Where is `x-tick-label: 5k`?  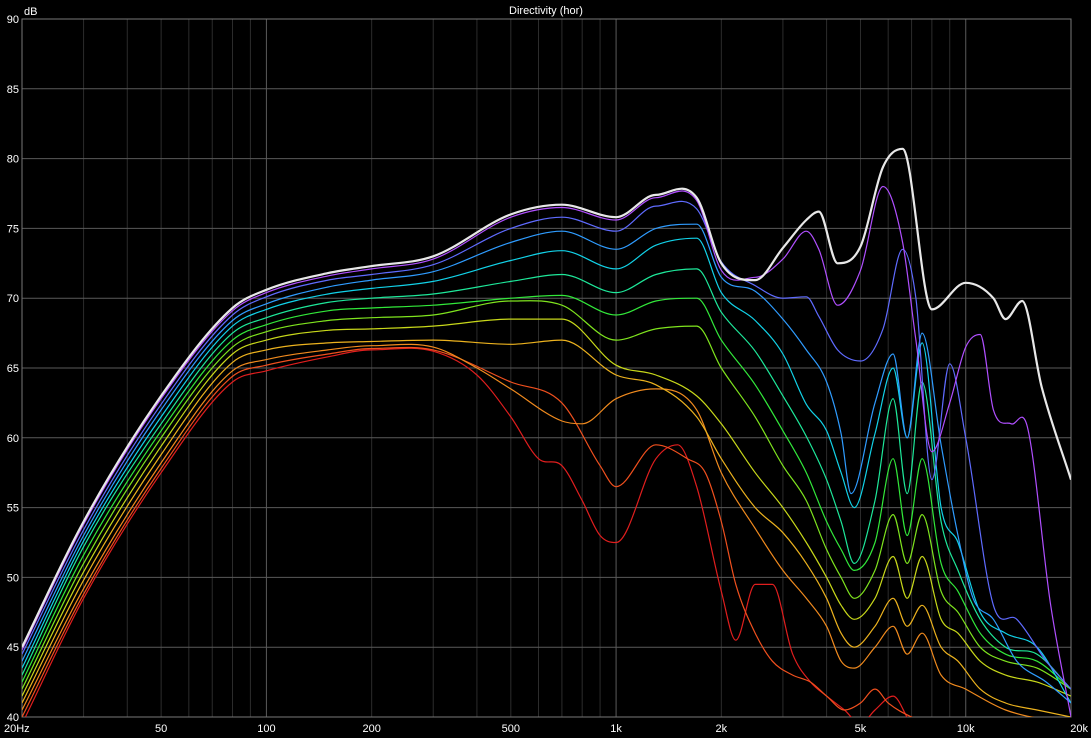 x-tick-label: 5k is located at coordinates (861, 729).